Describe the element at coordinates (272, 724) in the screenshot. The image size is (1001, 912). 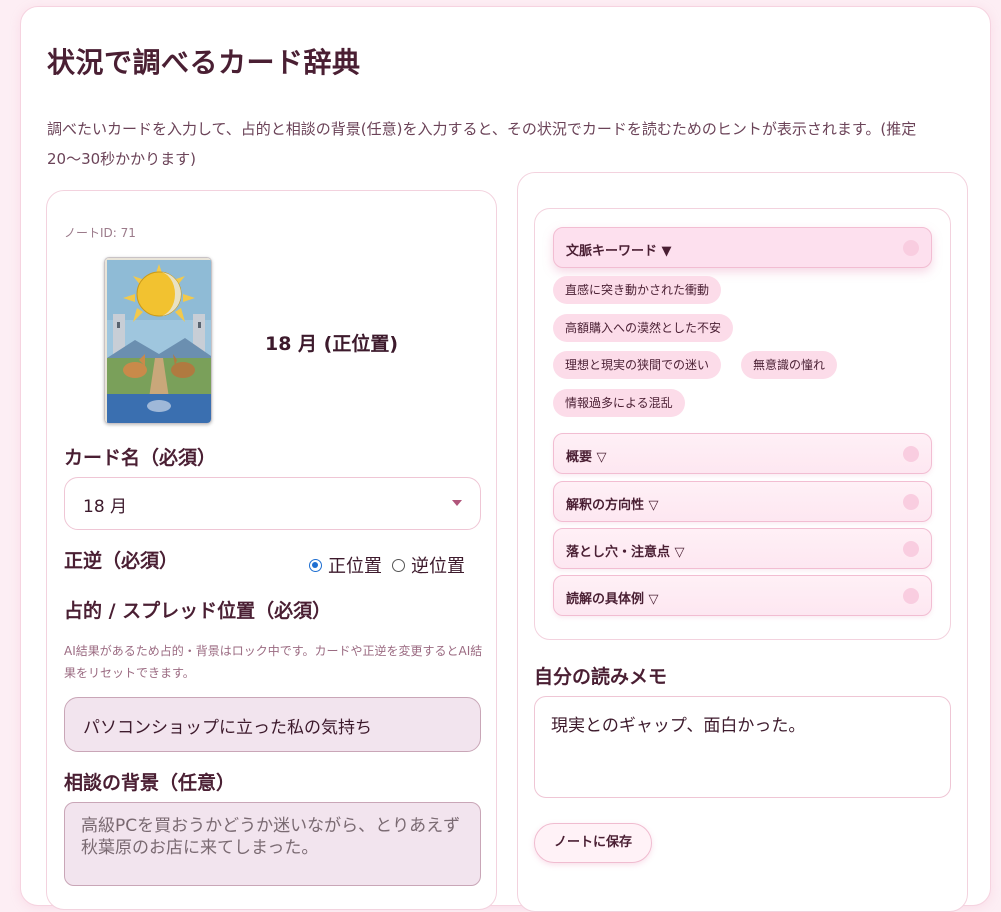
I see `question-input: パソコンショップに立った私の気持ち` at that location.